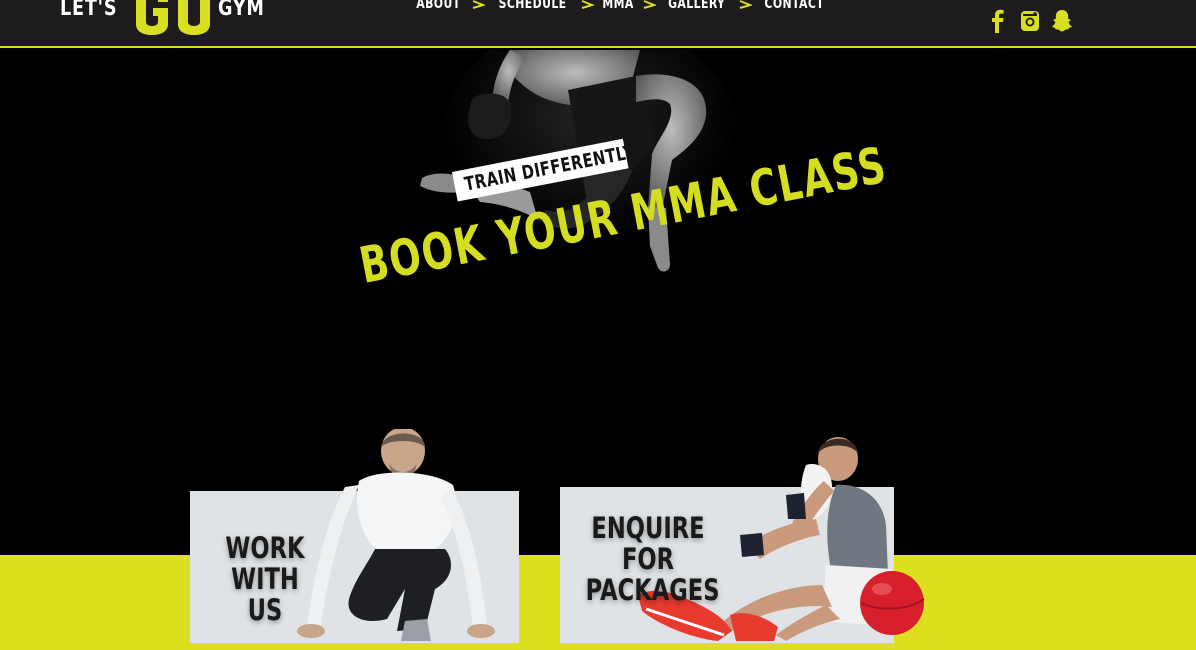 The image size is (1196, 650). What do you see at coordinates (617, 6) in the screenshot?
I see `nav-mma: MMA` at bounding box center [617, 6].